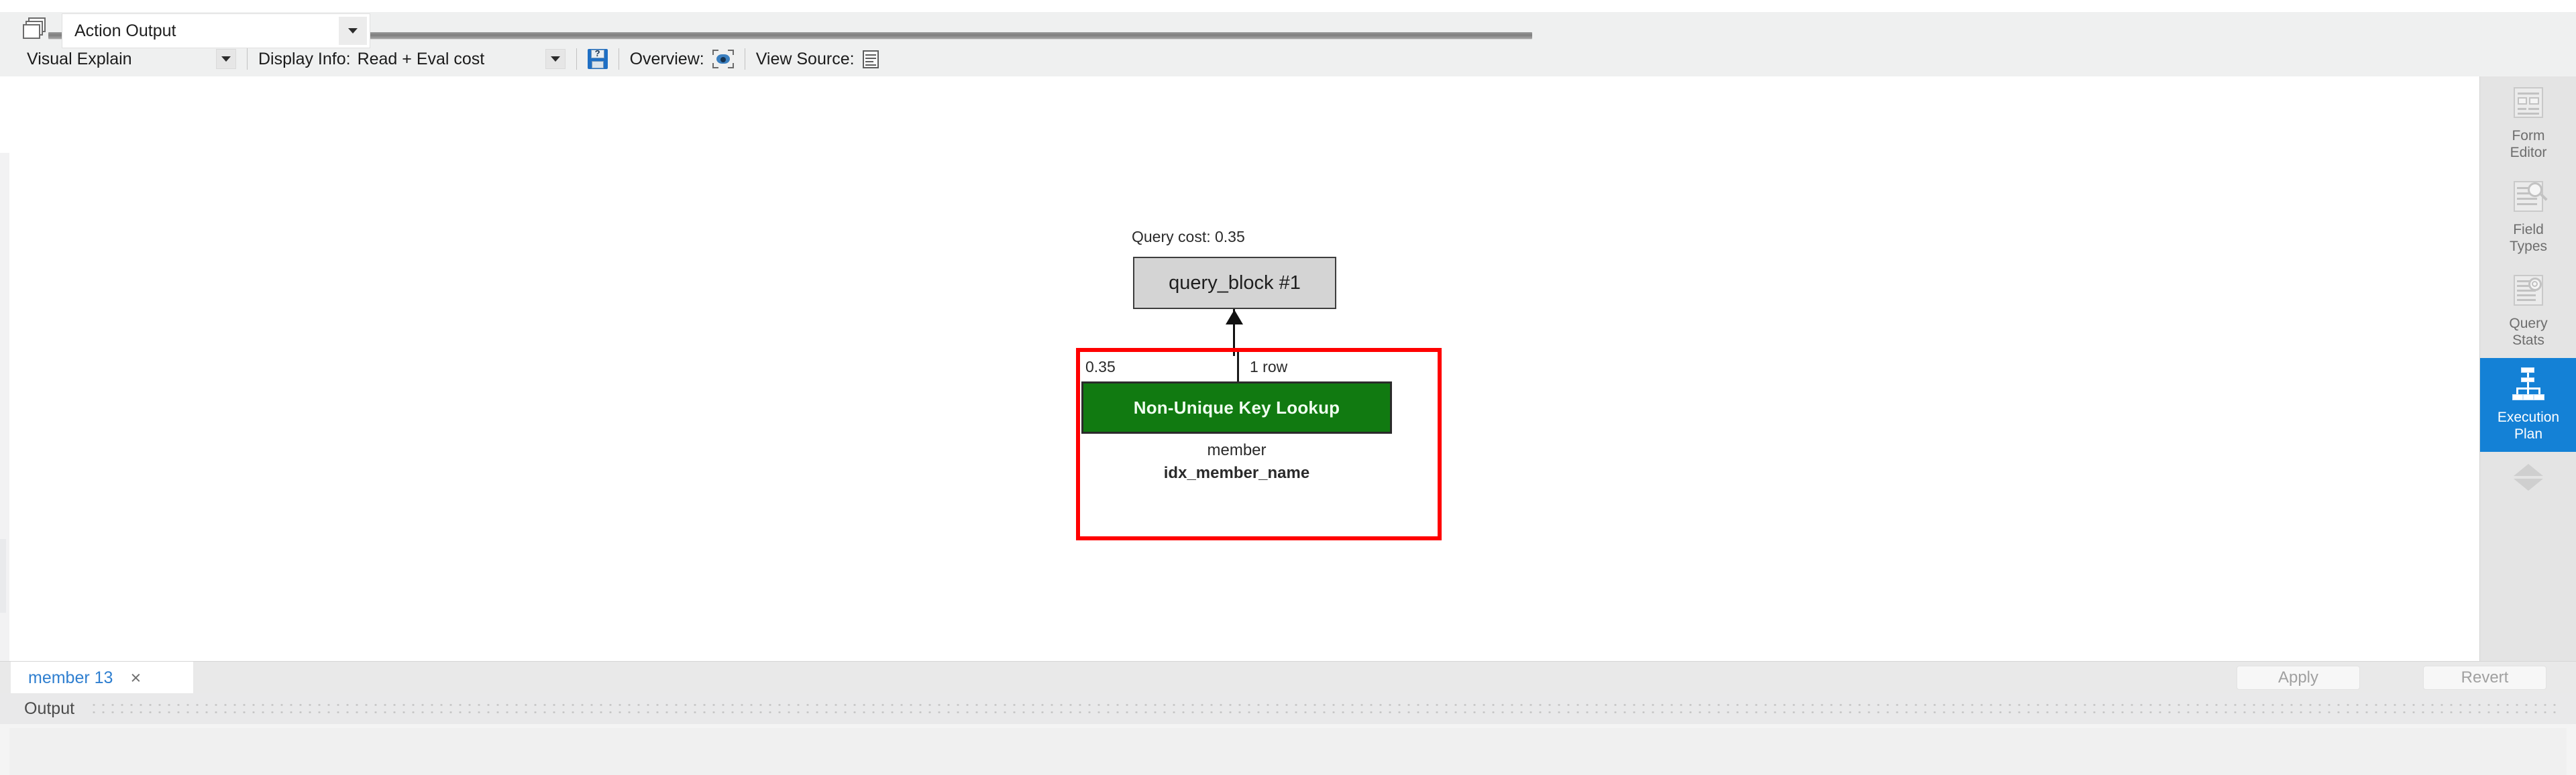  Describe the element at coordinates (2528, 246) in the screenshot. I see `label-line-2: Types` at that location.